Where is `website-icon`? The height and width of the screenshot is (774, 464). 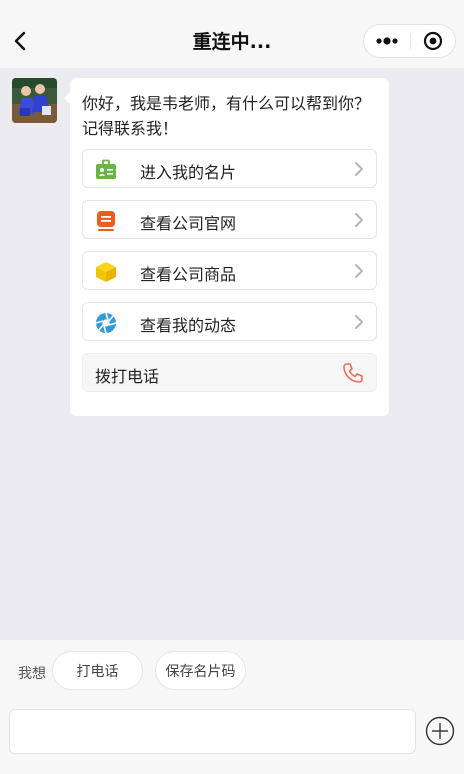 website-icon is located at coordinates (106, 221).